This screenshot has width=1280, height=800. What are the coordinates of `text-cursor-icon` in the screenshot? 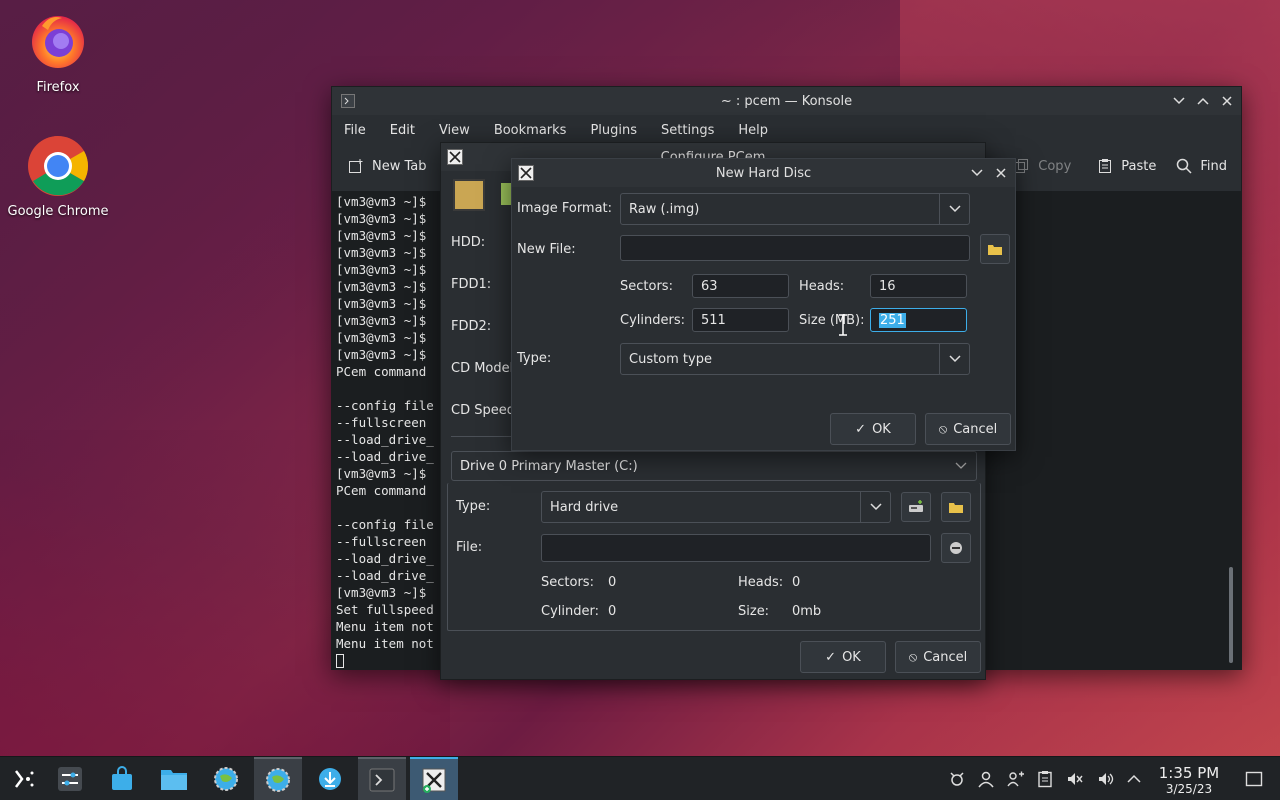 It's located at (843, 325).